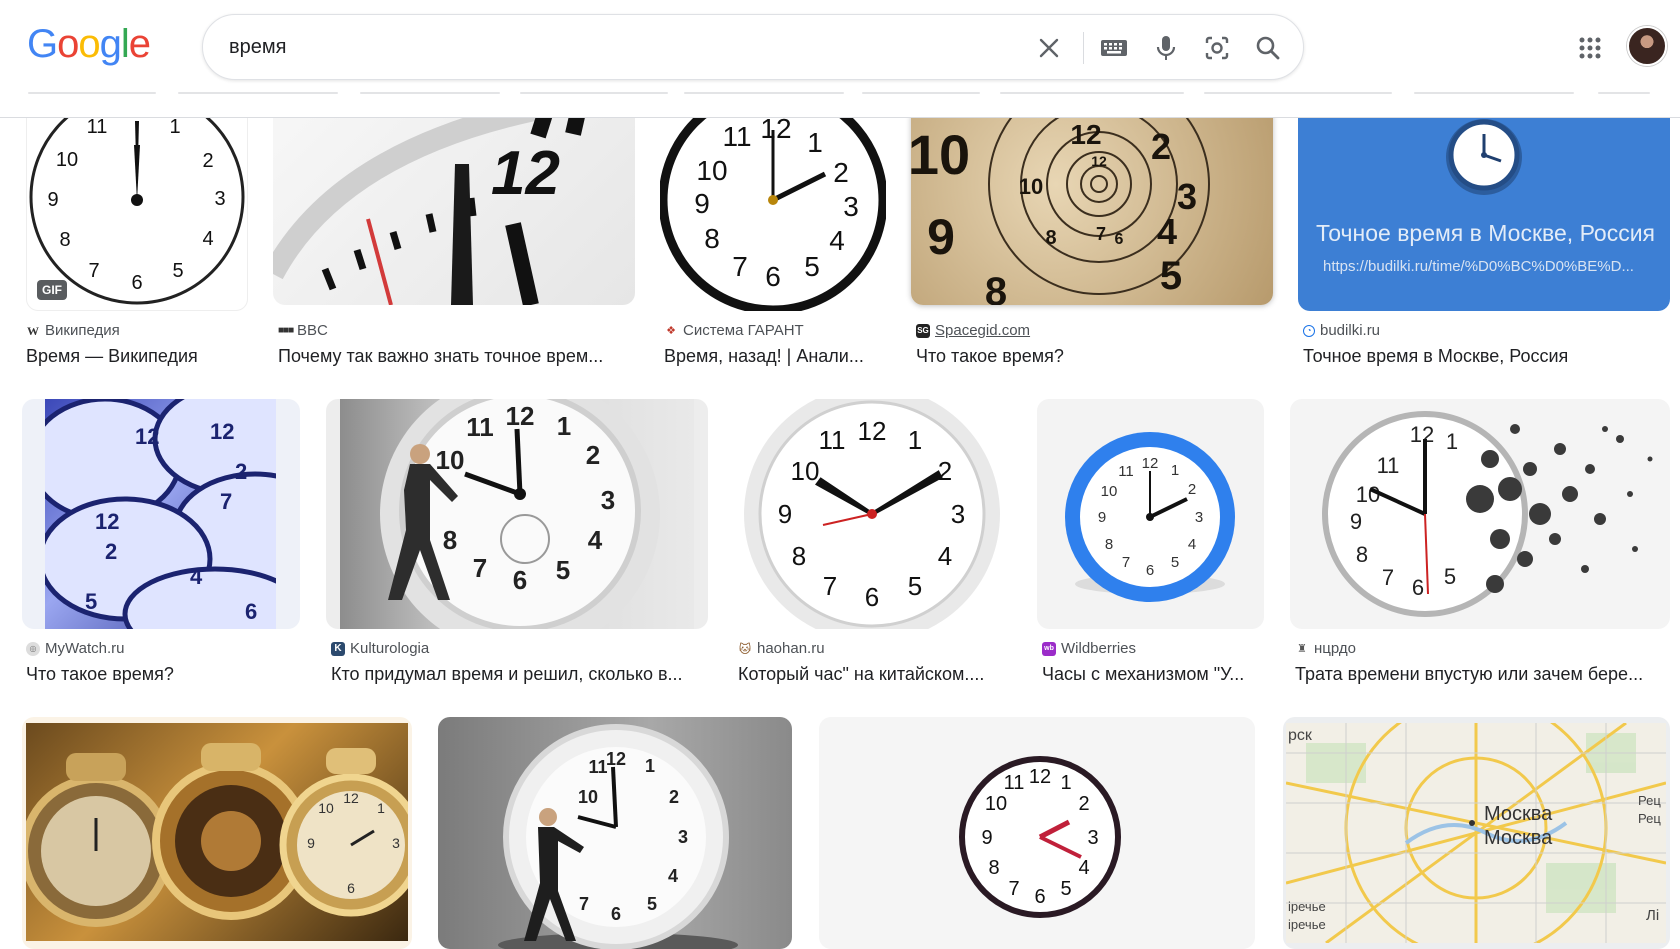 Image resolution: width=1680 pixels, height=949 pixels. Describe the element at coordinates (312, 330) in the screenshot. I see `result-source-label: BBC` at that location.